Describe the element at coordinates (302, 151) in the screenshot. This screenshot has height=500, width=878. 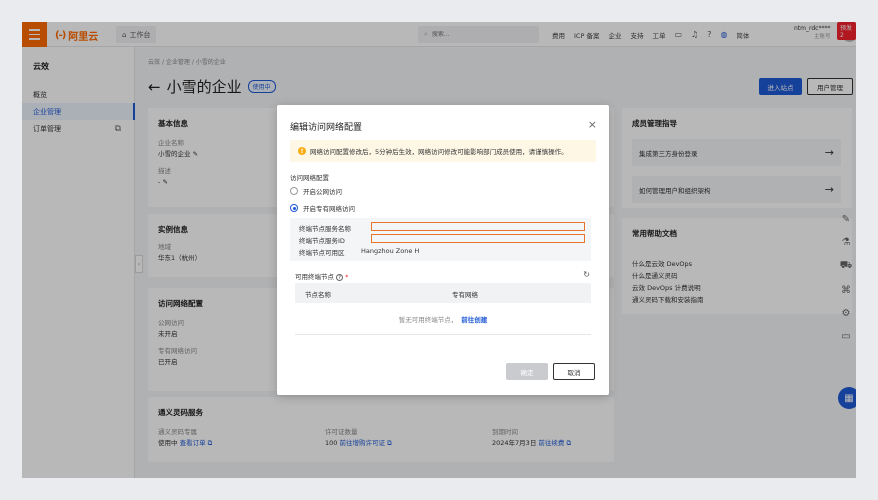
I see `warning-icon: !` at that location.